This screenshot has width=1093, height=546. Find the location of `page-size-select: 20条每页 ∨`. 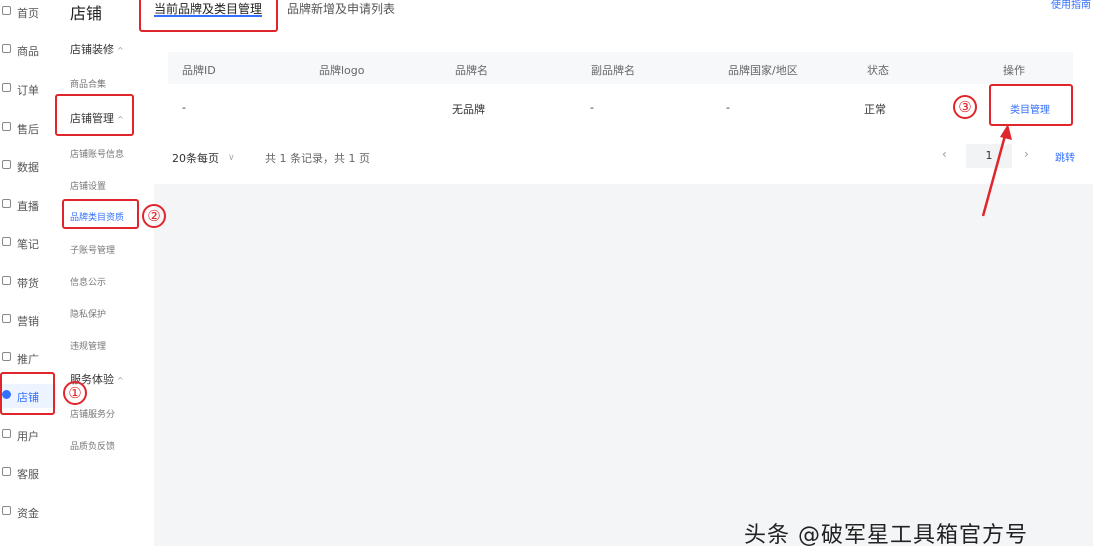

page-size-select: 20条每页 ∨ is located at coordinates (211, 158).